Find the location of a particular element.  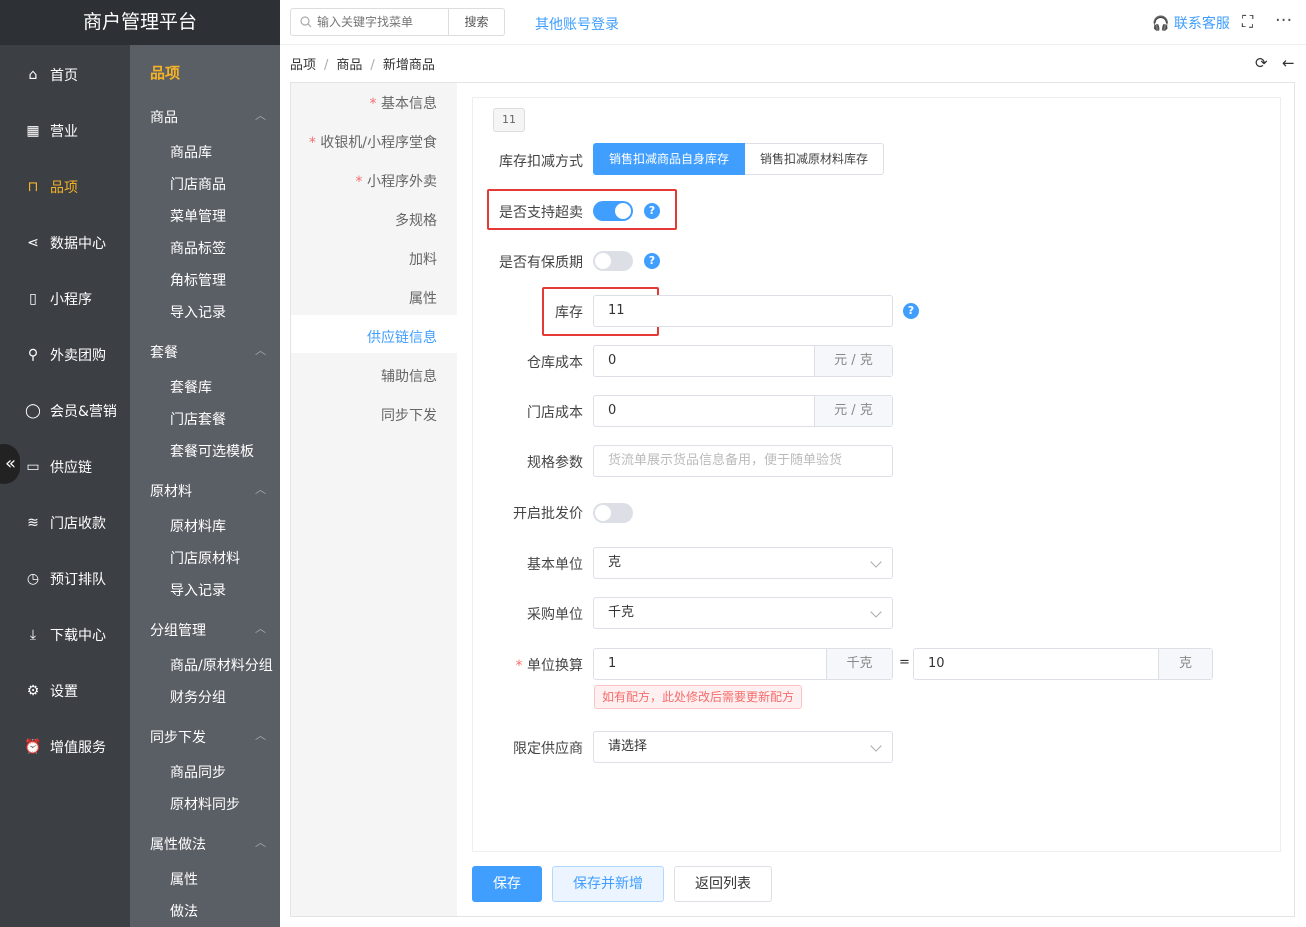

form-tab: 属性 is located at coordinates (423, 298).